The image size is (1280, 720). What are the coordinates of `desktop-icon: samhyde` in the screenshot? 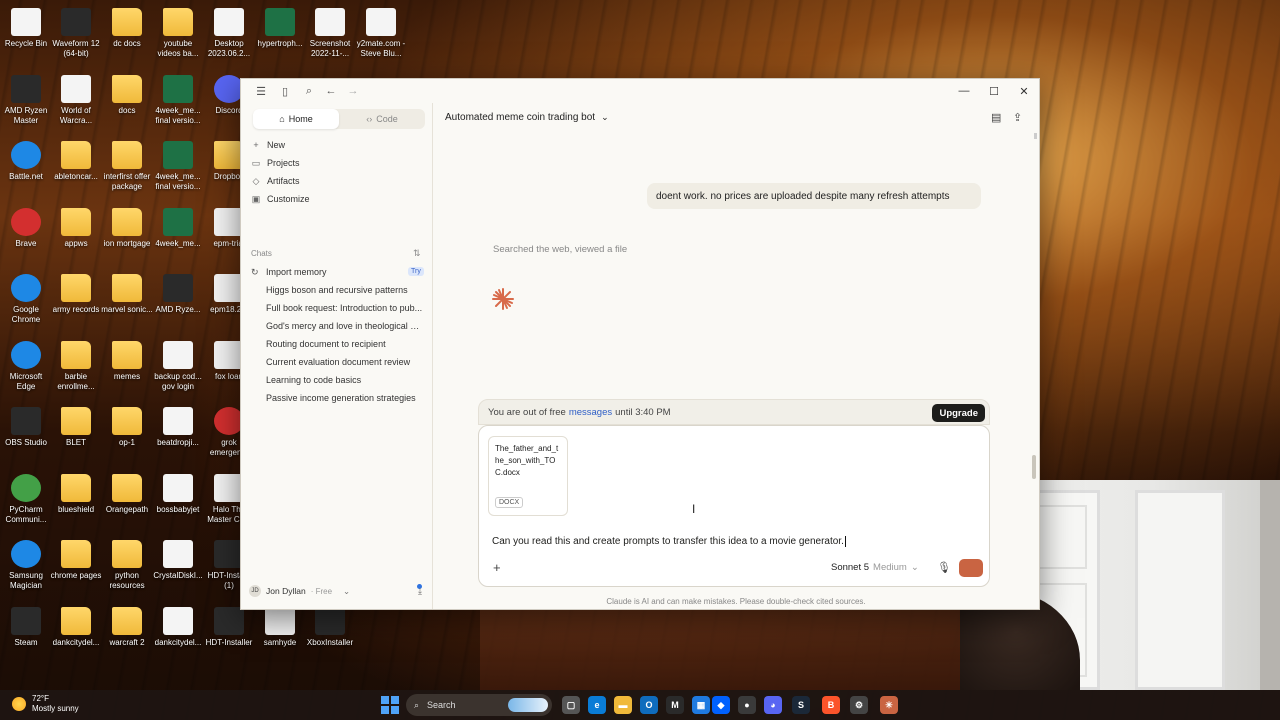 It's located at (280, 627).